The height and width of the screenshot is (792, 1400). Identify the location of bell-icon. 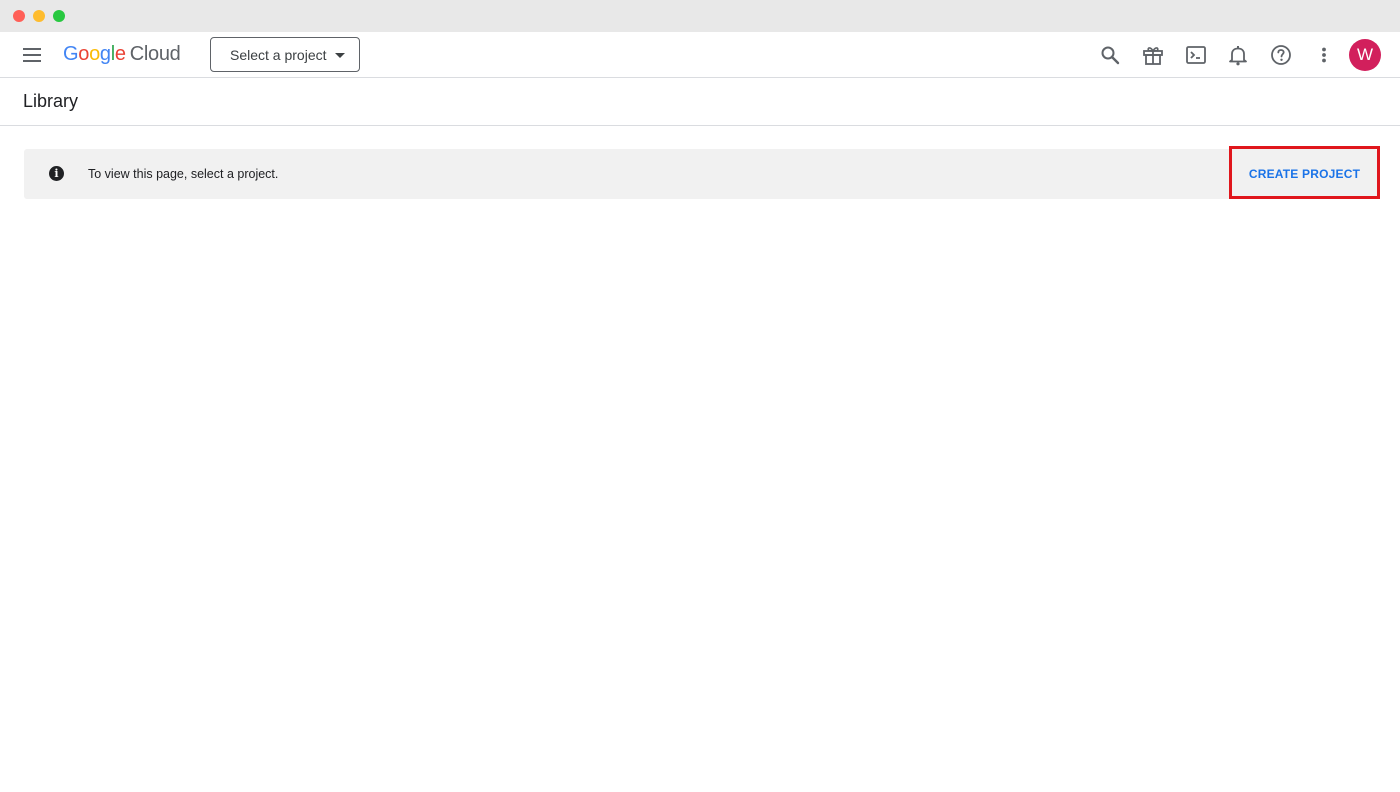
(1238, 55).